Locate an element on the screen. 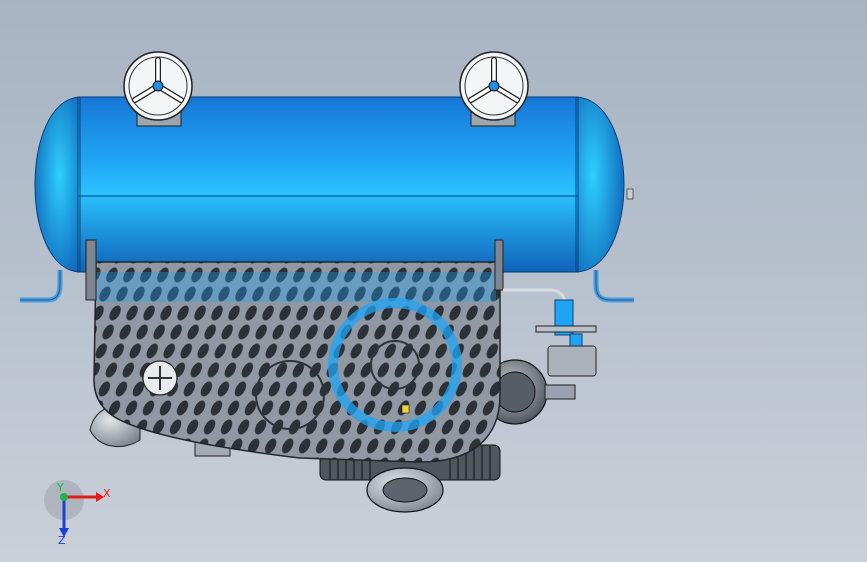 Image resolution: width=867 pixels, height=562 pixels. x-axis-label: X is located at coordinates (107, 493).